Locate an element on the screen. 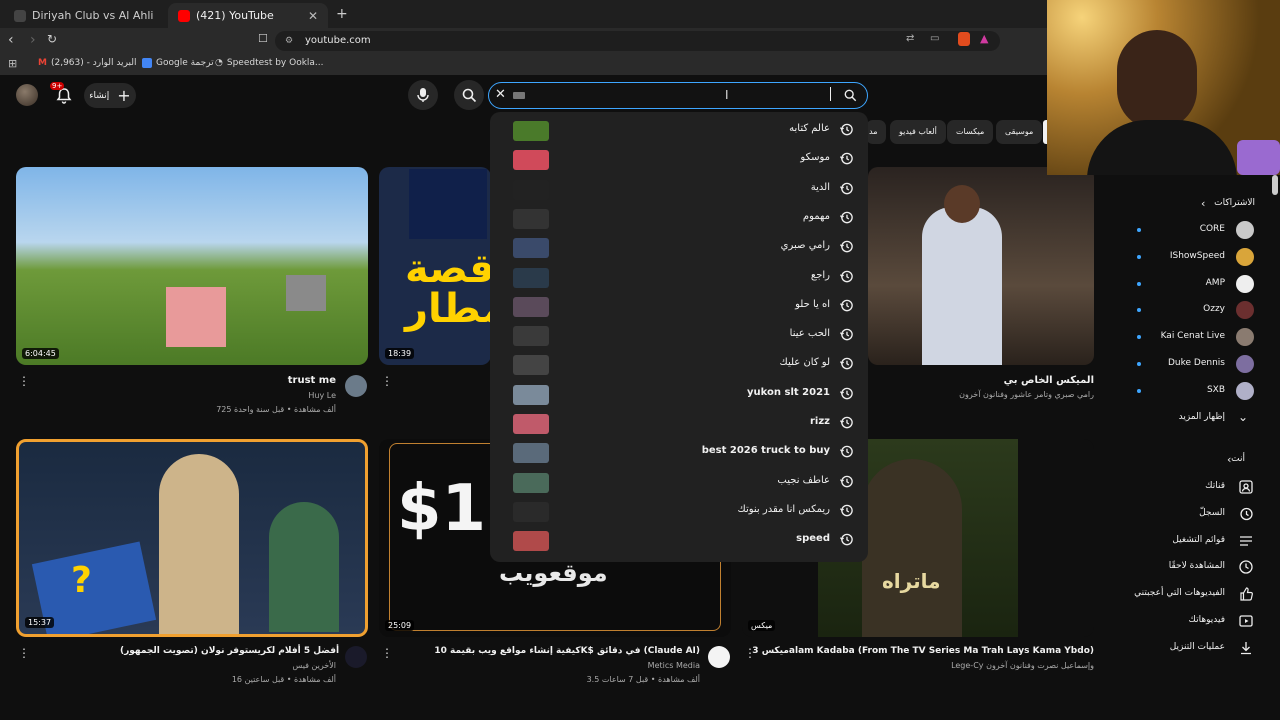 The height and width of the screenshot is (720, 1280). video-thumbnail: 6:04:45 is located at coordinates (192, 266).